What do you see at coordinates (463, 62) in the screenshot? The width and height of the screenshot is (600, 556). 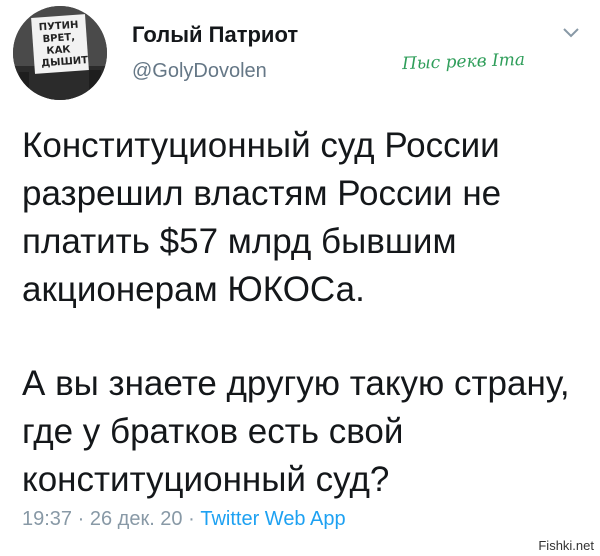 I see `signature-watermark: Пыс рекв Ima` at bounding box center [463, 62].